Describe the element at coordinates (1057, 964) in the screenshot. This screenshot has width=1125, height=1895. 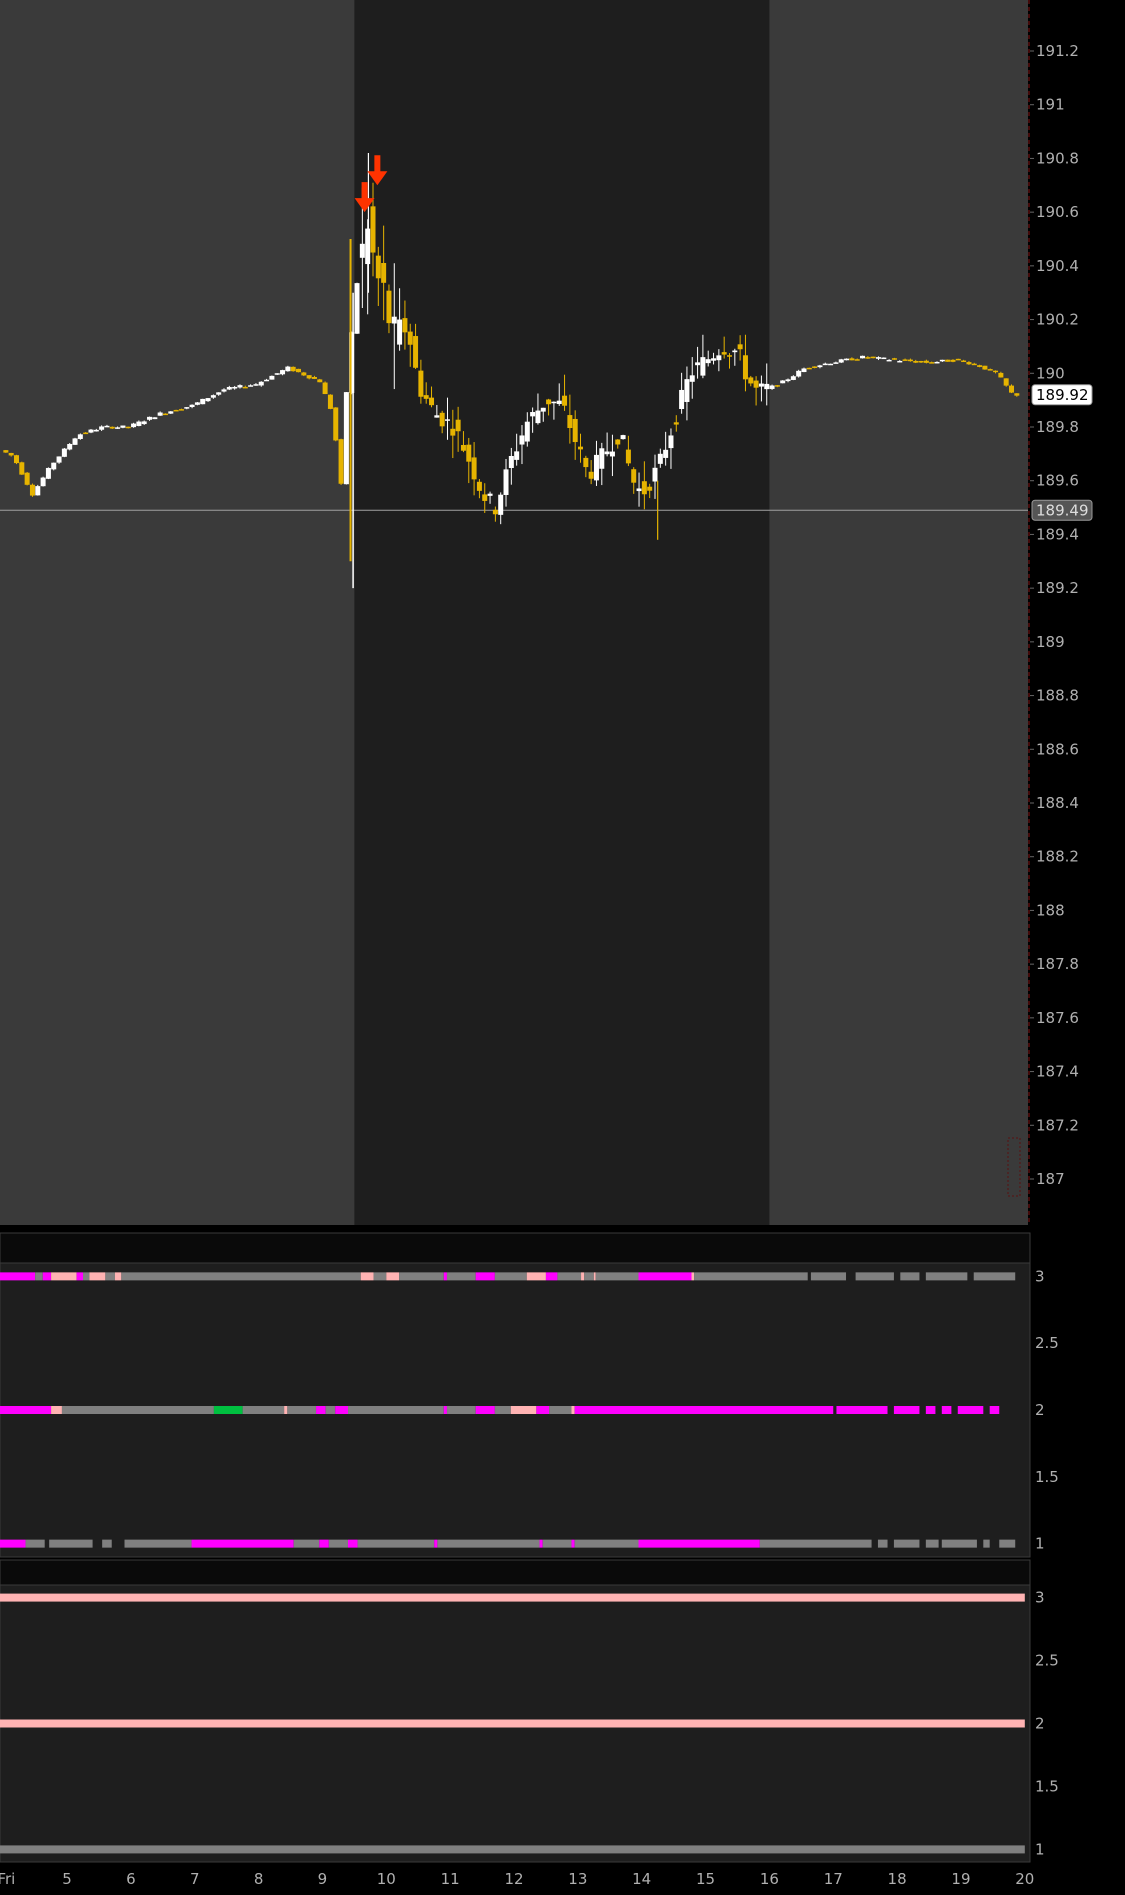
I see `price-tick-label: 187.8` at that location.